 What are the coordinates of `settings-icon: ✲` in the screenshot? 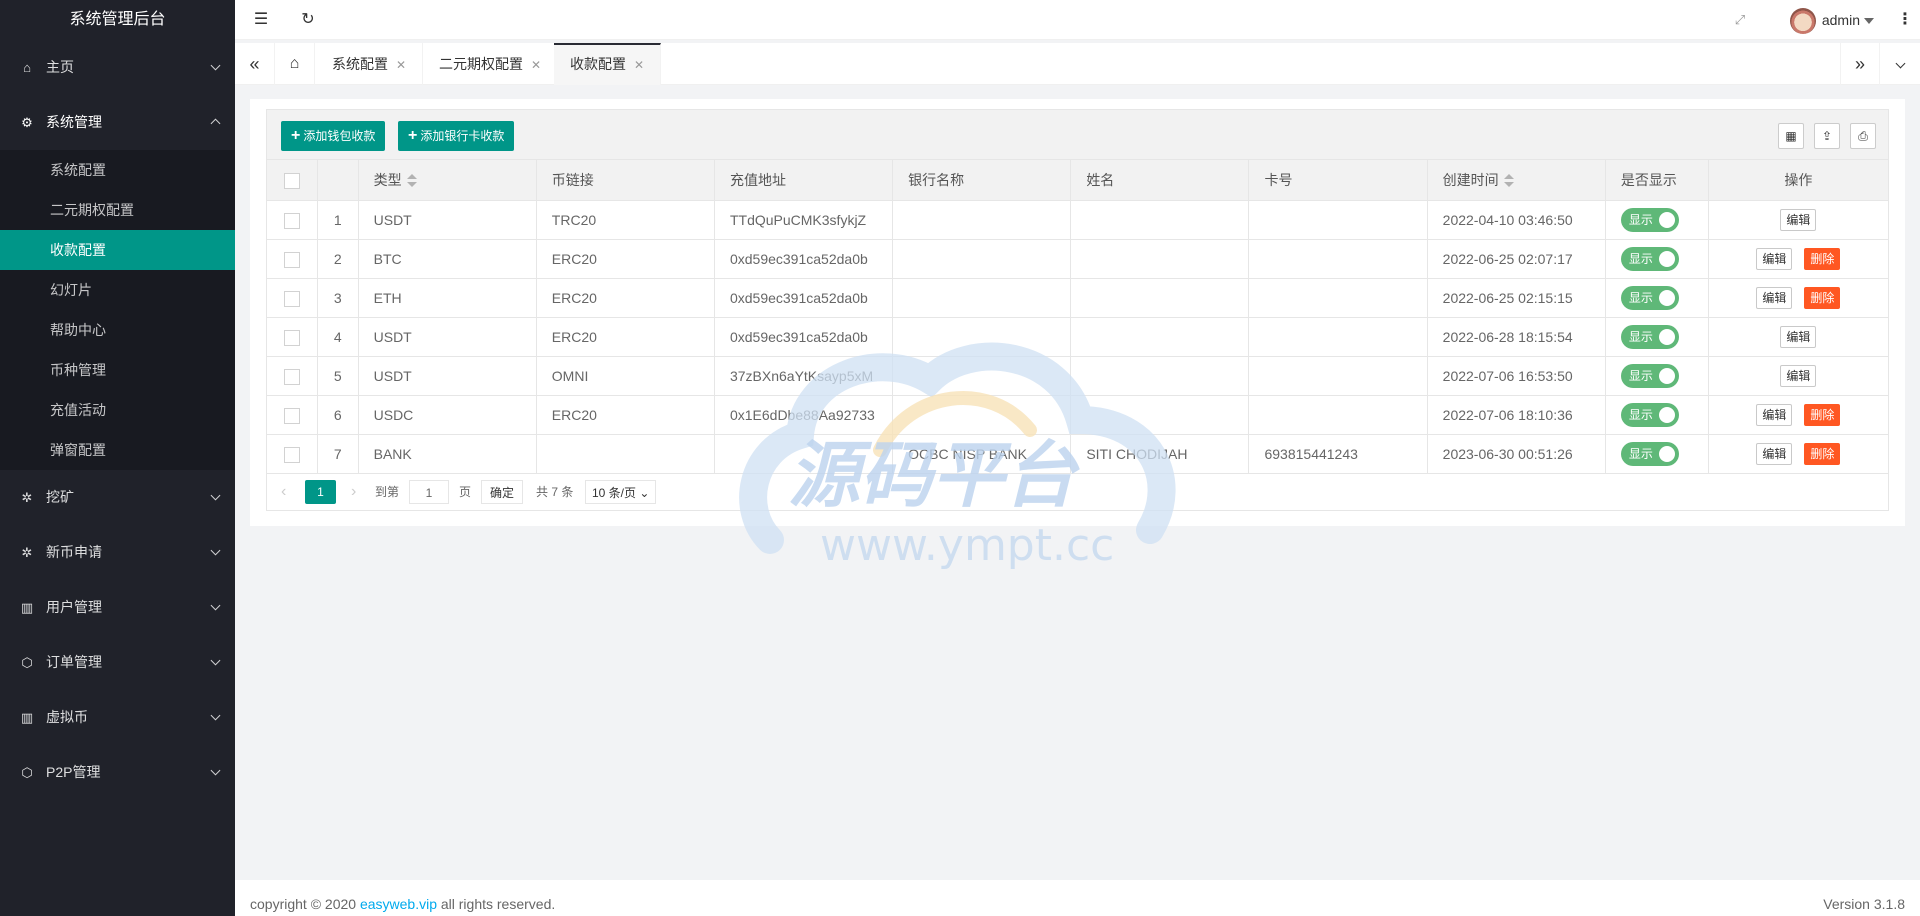 It's located at (27, 552).